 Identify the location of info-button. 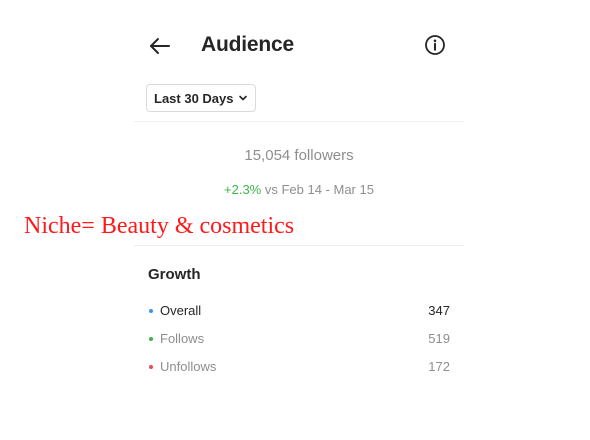
(435, 45).